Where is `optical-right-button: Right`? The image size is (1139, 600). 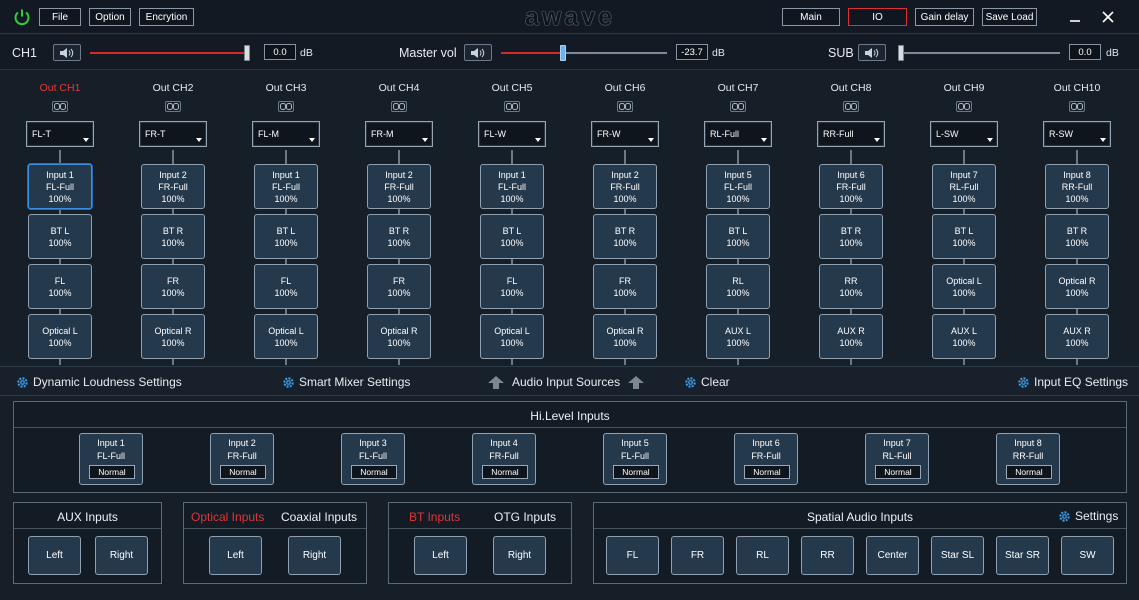
optical-right-button: Right is located at coordinates (314, 555).